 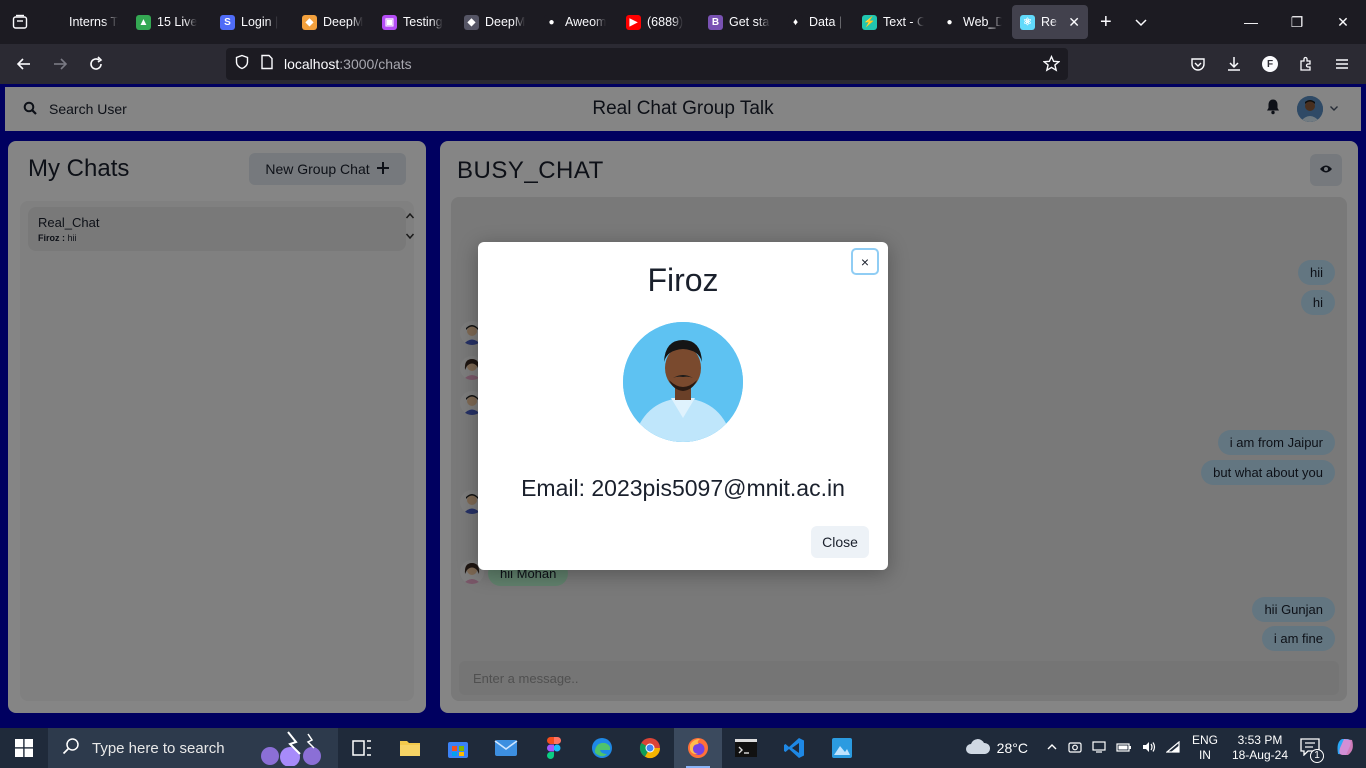 I want to click on figma-icon, so click(x=554, y=748).